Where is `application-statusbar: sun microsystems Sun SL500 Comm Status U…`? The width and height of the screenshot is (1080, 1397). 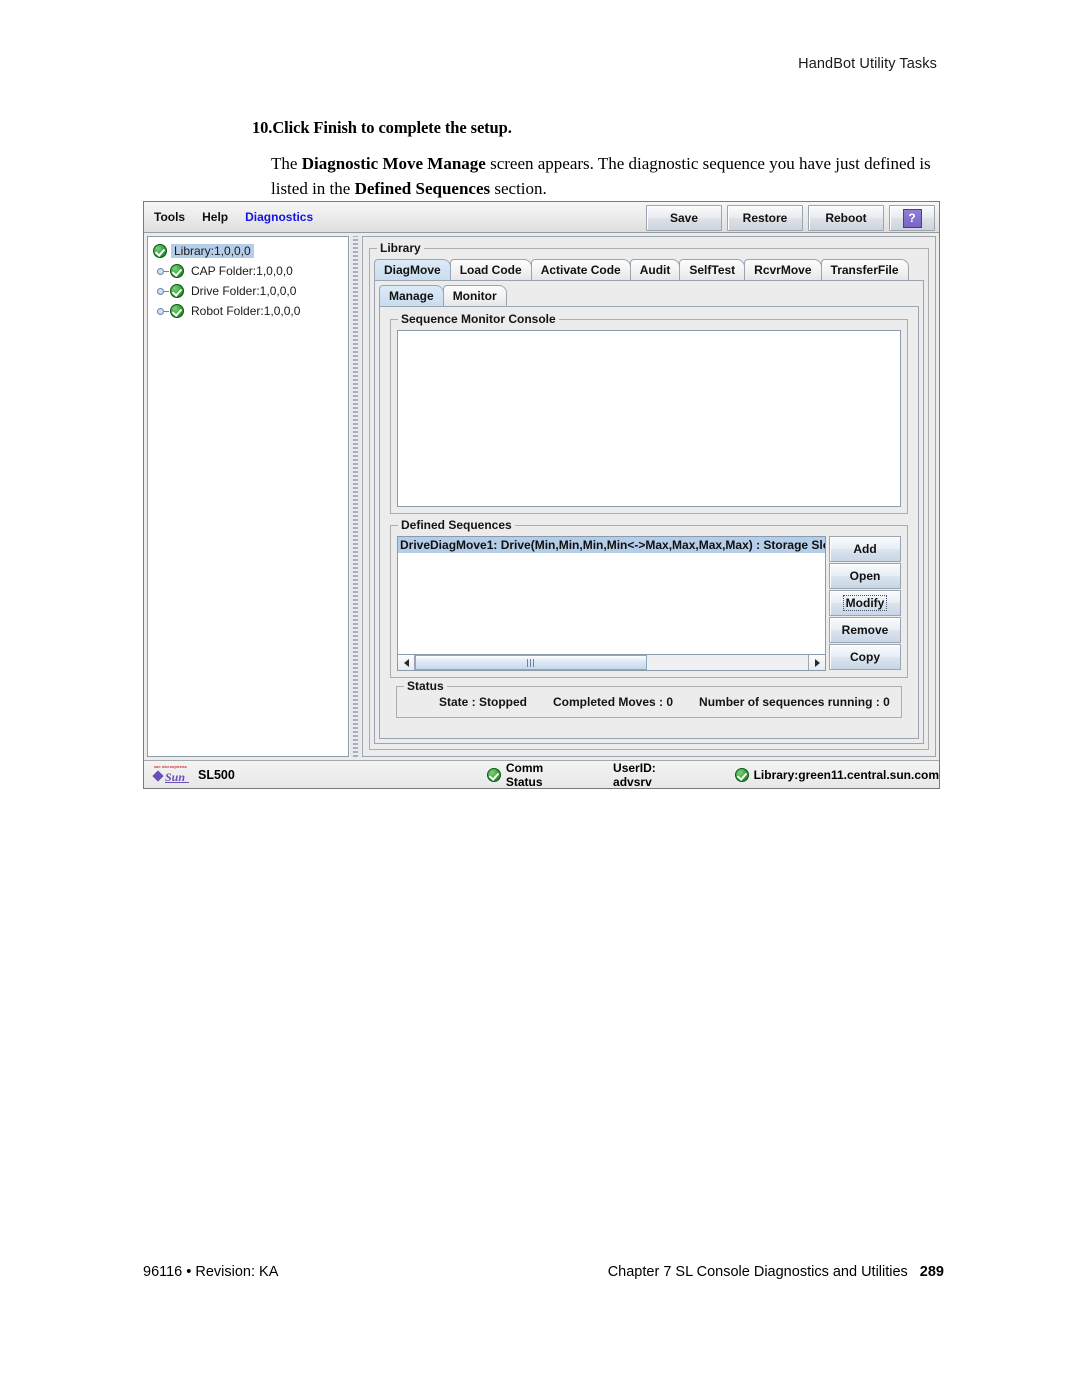 application-statusbar: sun microsystems Sun SL500 Comm Status U… is located at coordinates (541, 774).